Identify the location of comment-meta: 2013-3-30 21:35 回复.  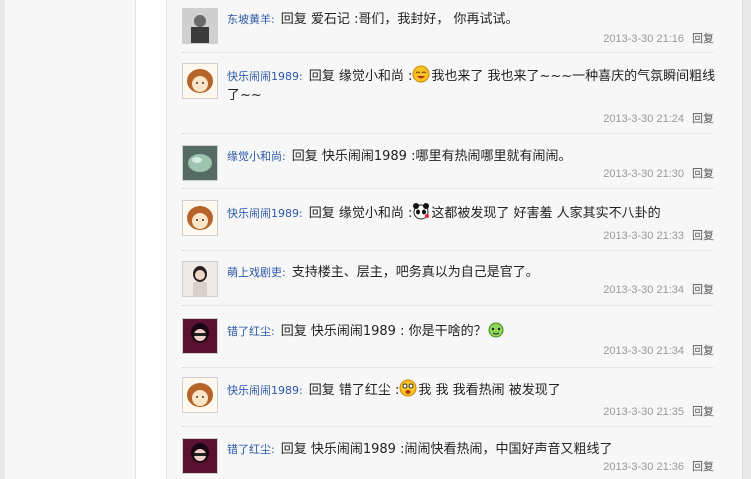
(658, 411).